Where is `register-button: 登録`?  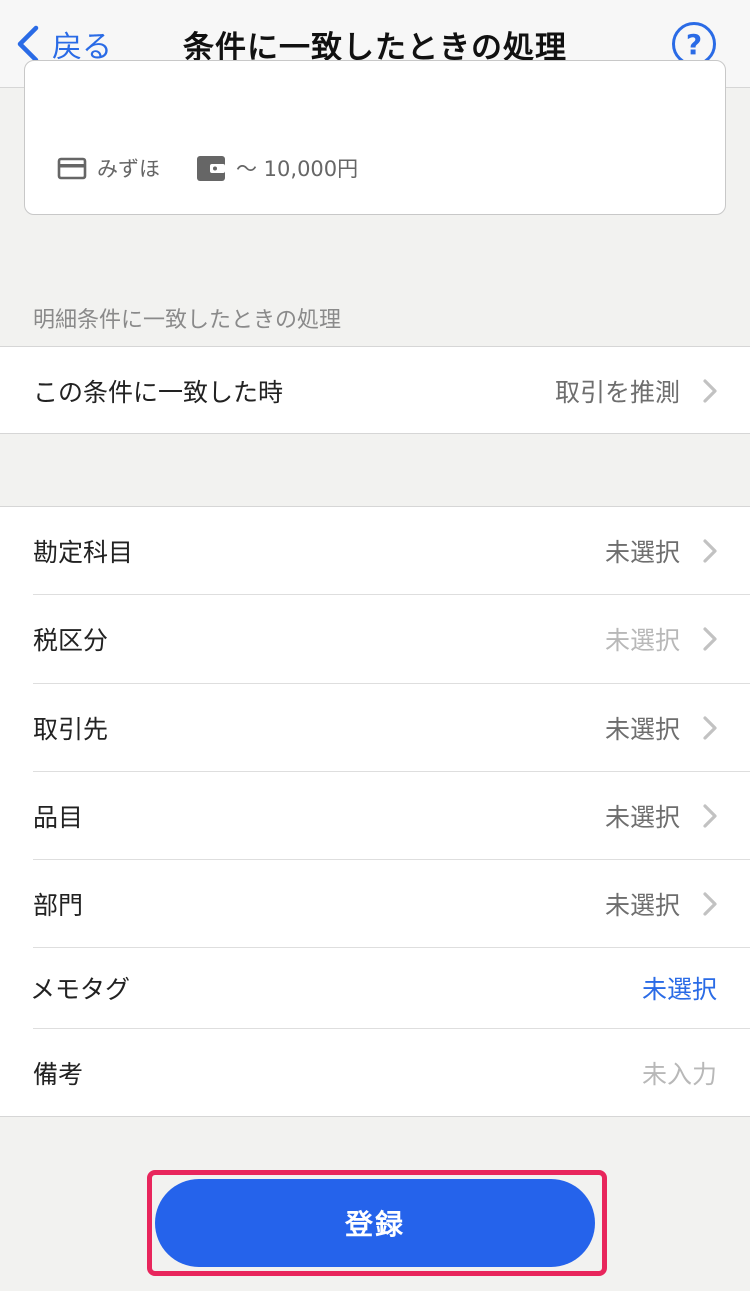 register-button: 登録 is located at coordinates (375, 1223).